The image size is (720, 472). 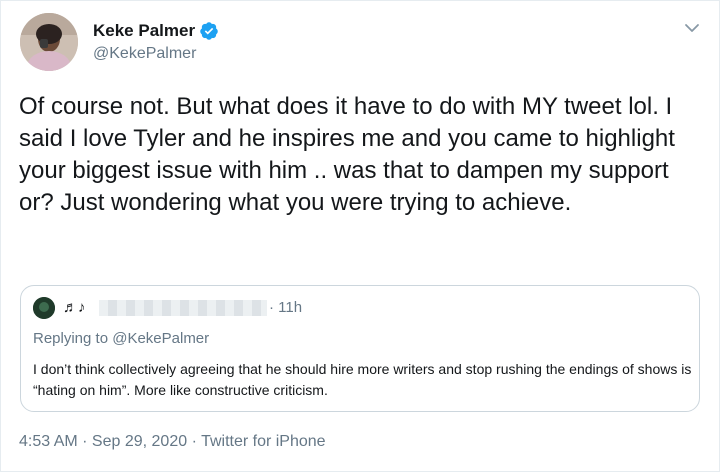 What do you see at coordinates (144, 31) in the screenshot?
I see `author-display-name: Keke Palmer` at bounding box center [144, 31].